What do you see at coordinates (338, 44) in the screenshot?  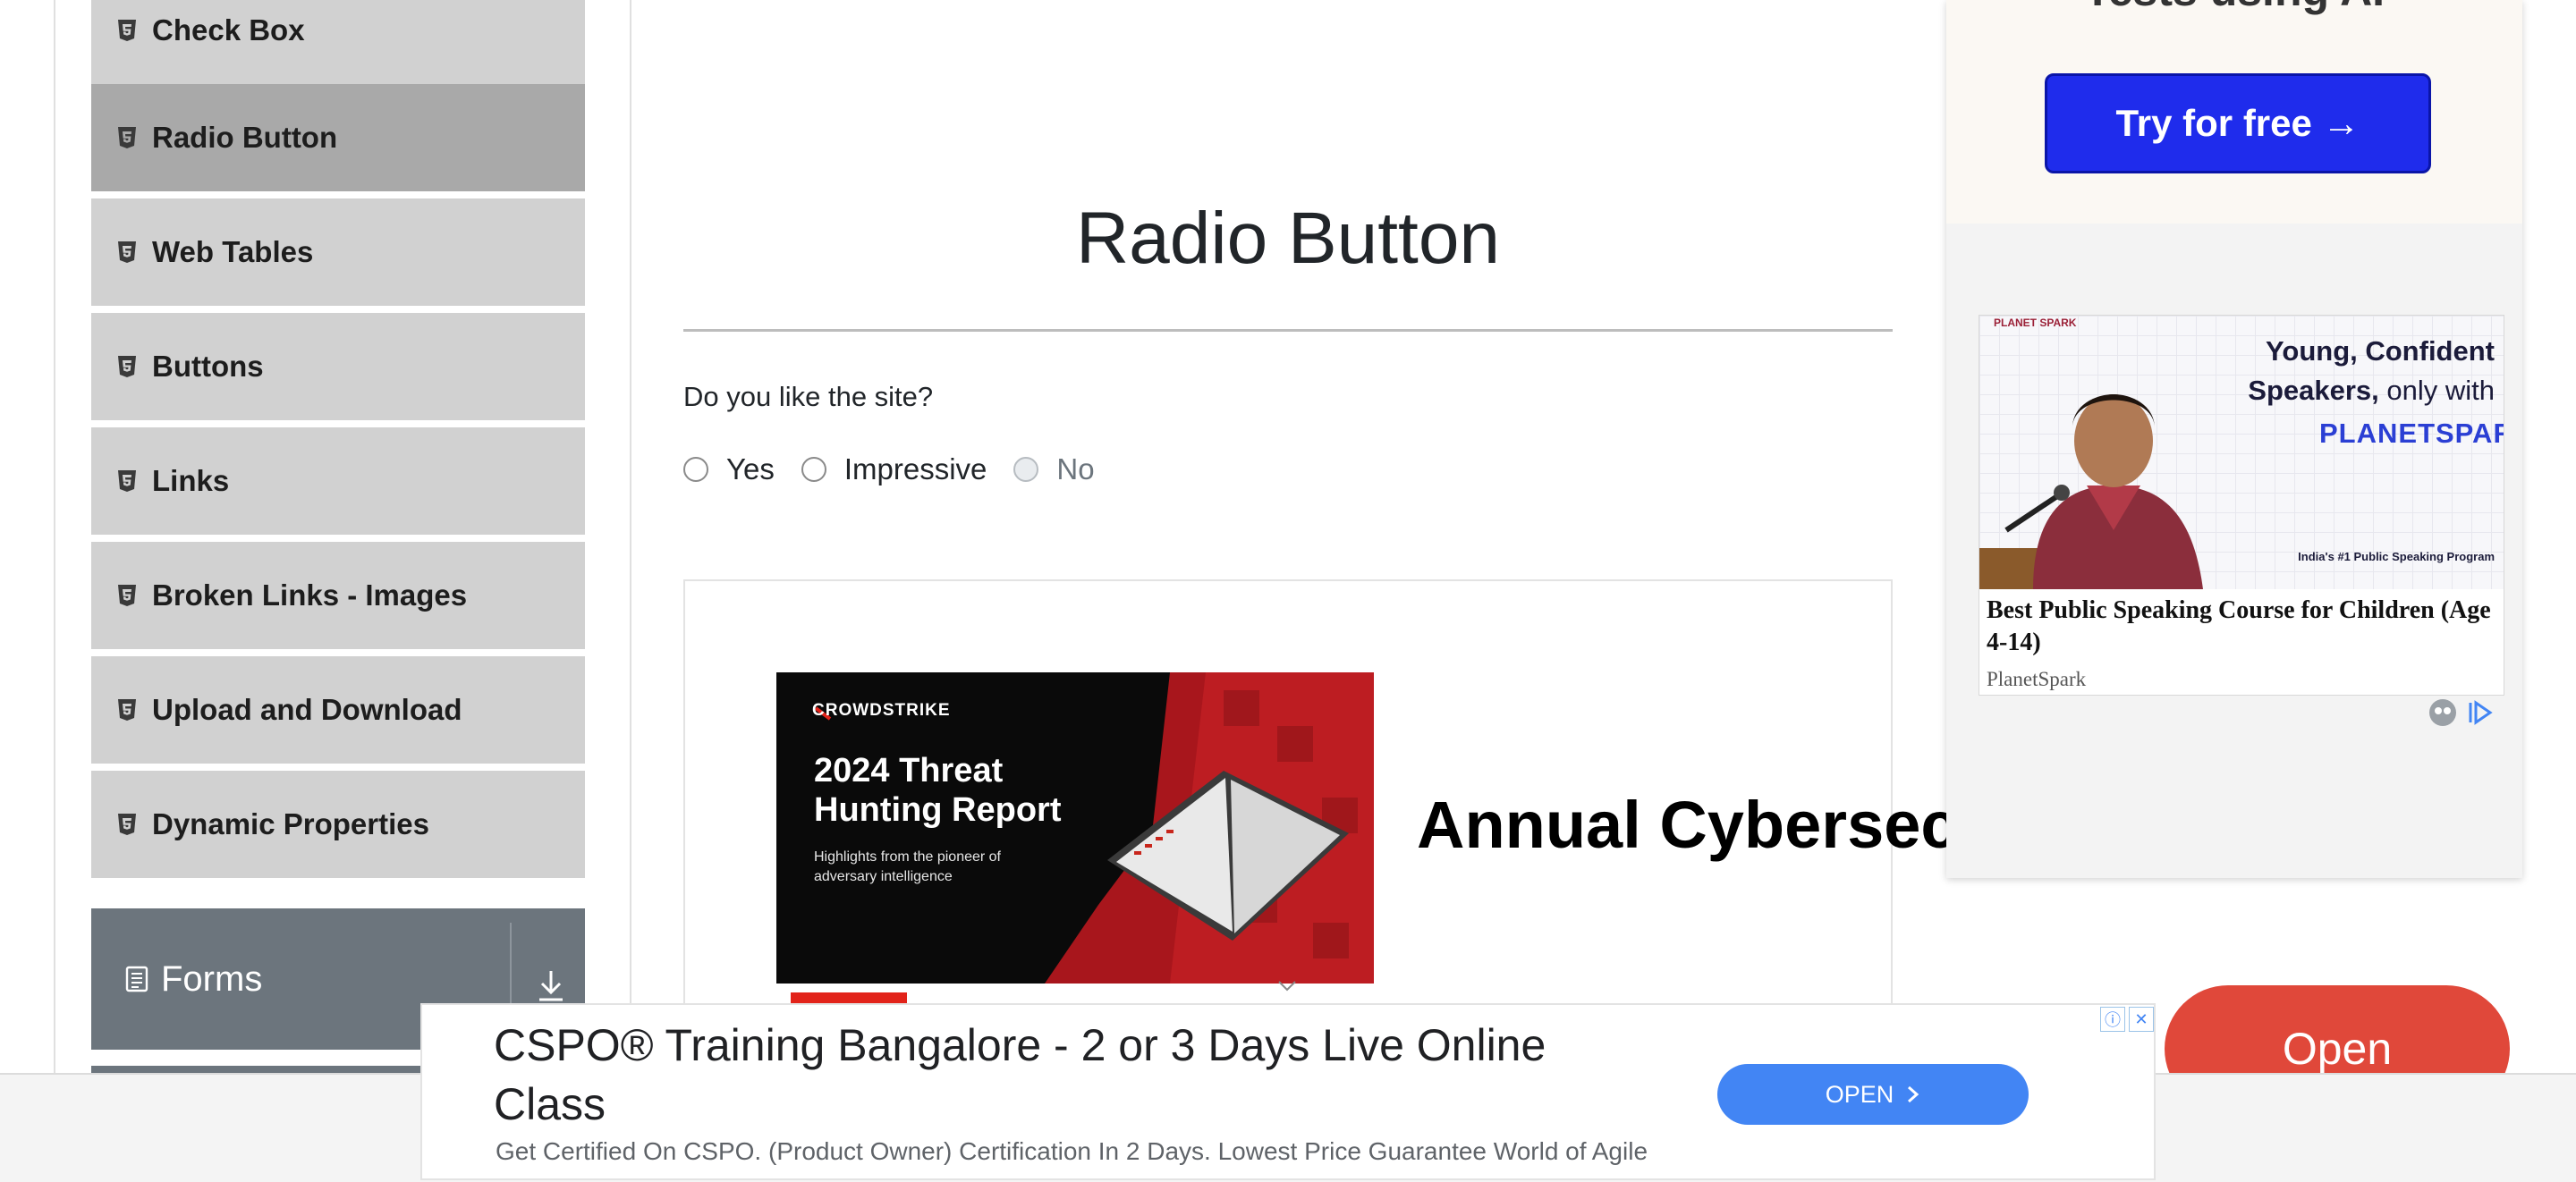 I see `sidebar-item-check-box: Check Box` at bounding box center [338, 44].